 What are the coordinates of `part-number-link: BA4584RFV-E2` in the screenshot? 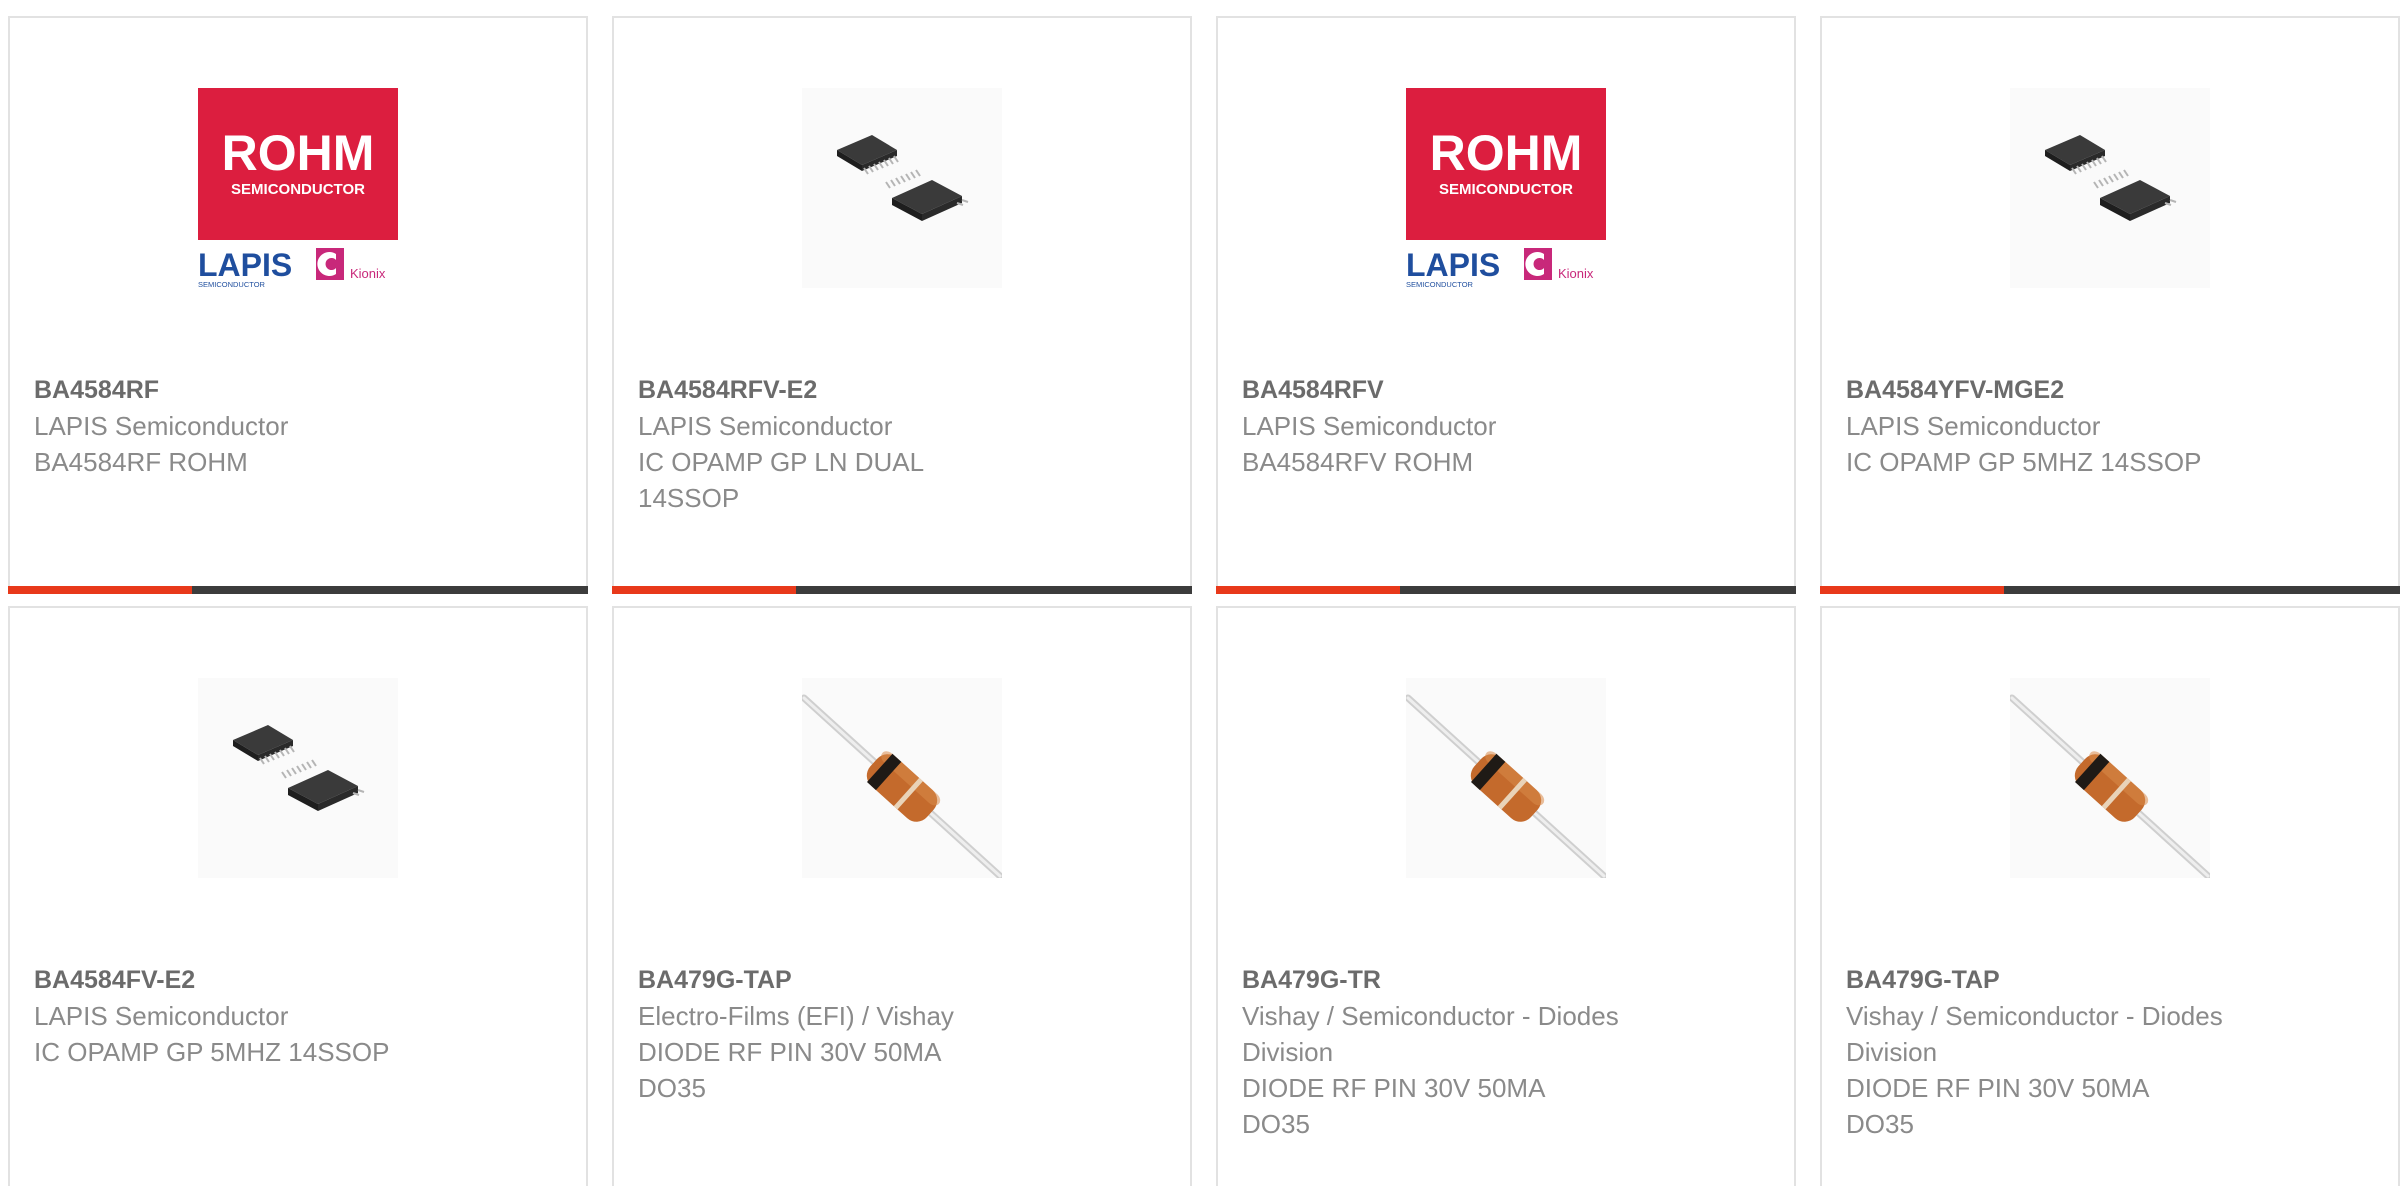 It's located at (902, 390).